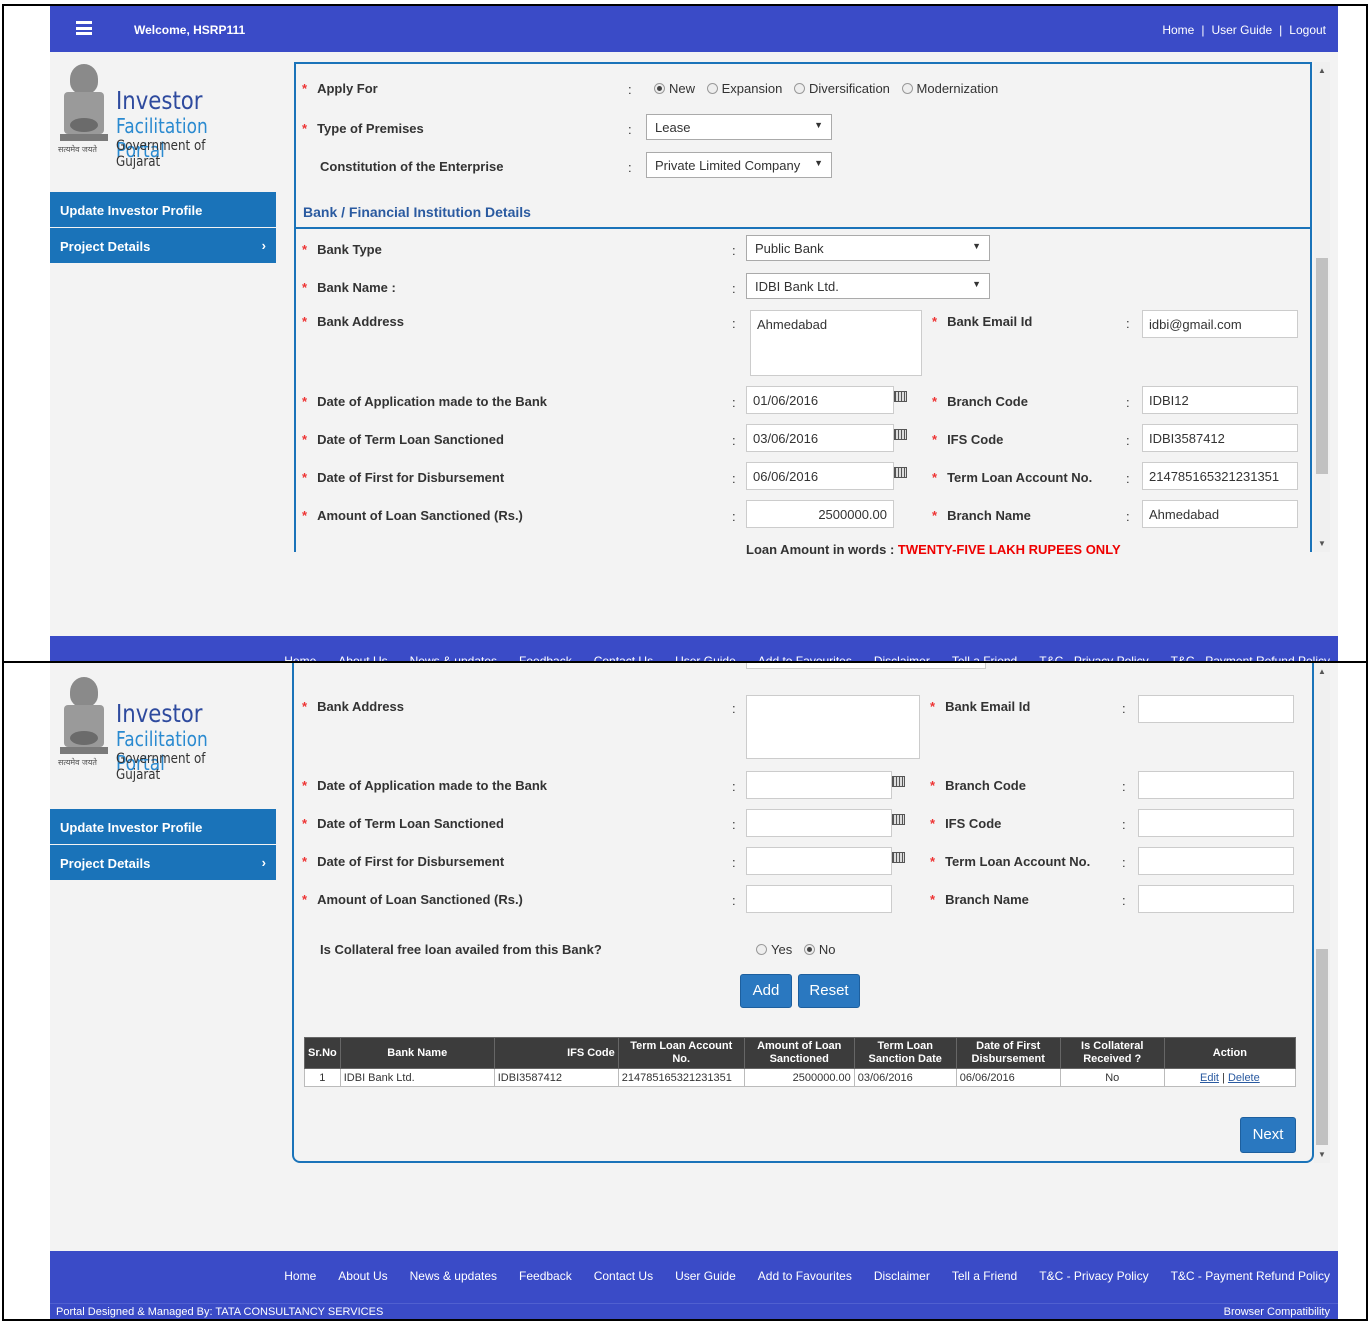  What do you see at coordinates (84, 722) in the screenshot?
I see `emblem-icon: सत्यमेव जयते` at bounding box center [84, 722].